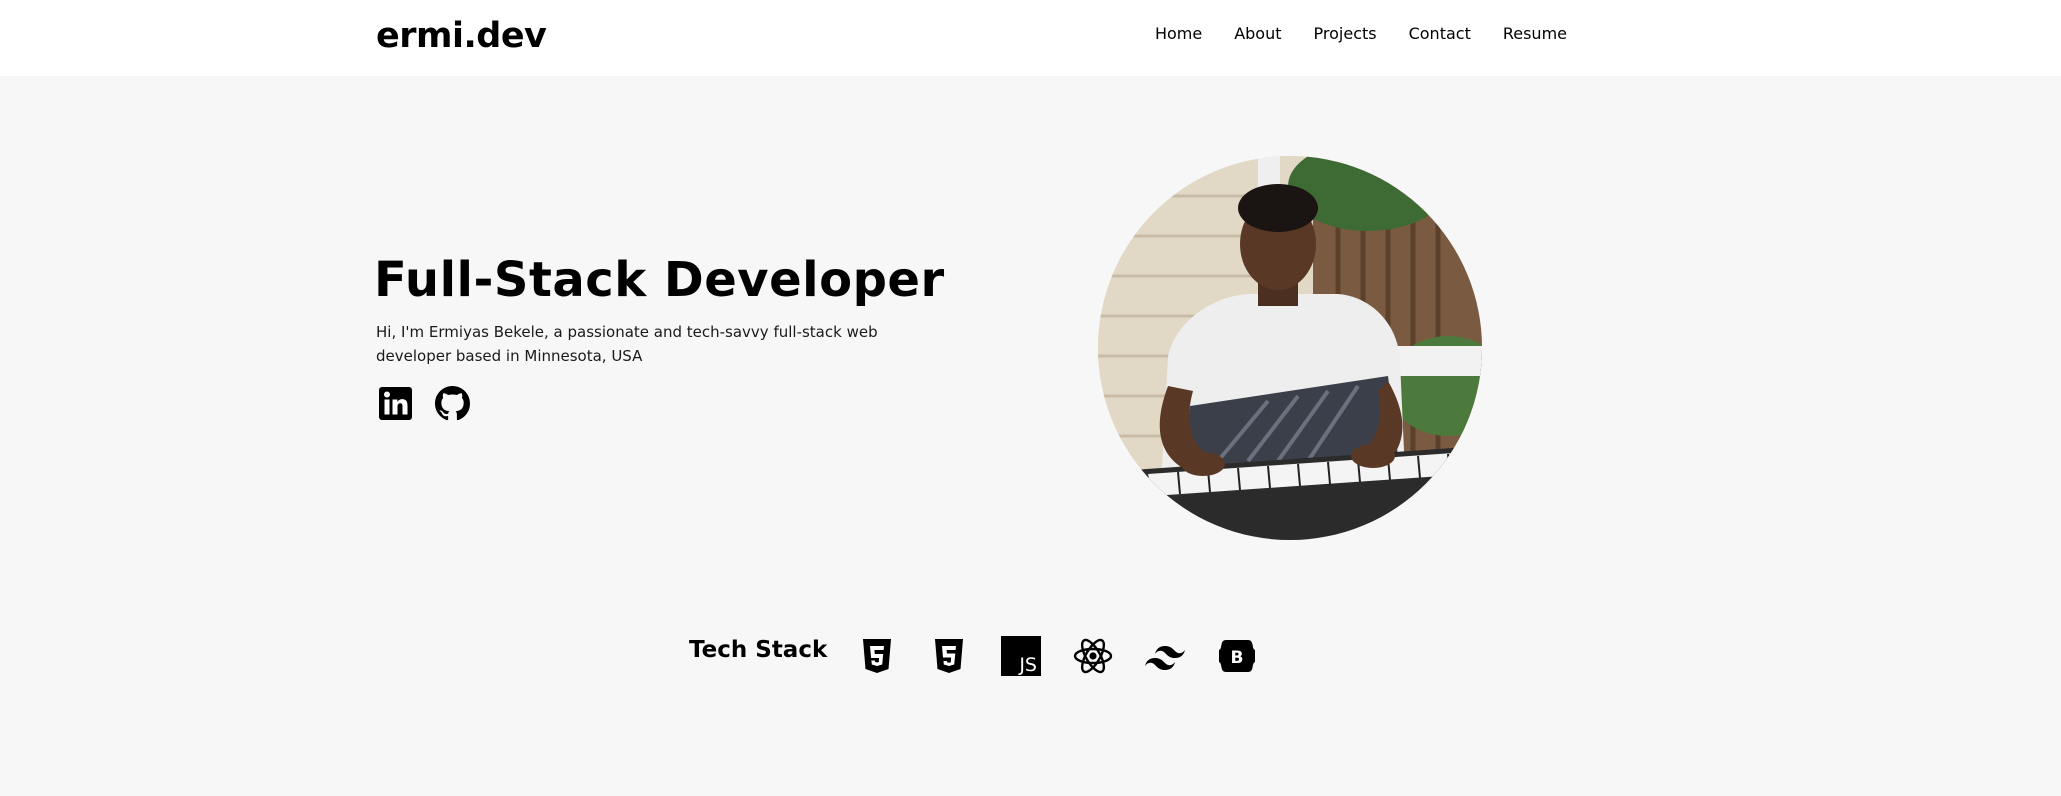 The image size is (2061, 796). I want to click on nav-home-link: Home, so click(1178, 33).